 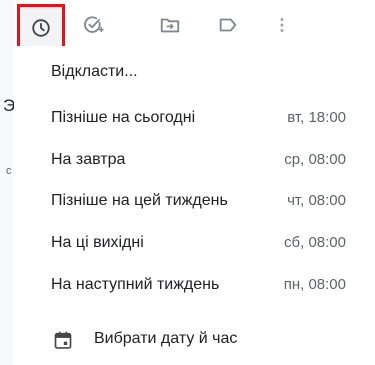 I want to click on snooze-option-label: На ці вихідні, so click(x=97, y=242).